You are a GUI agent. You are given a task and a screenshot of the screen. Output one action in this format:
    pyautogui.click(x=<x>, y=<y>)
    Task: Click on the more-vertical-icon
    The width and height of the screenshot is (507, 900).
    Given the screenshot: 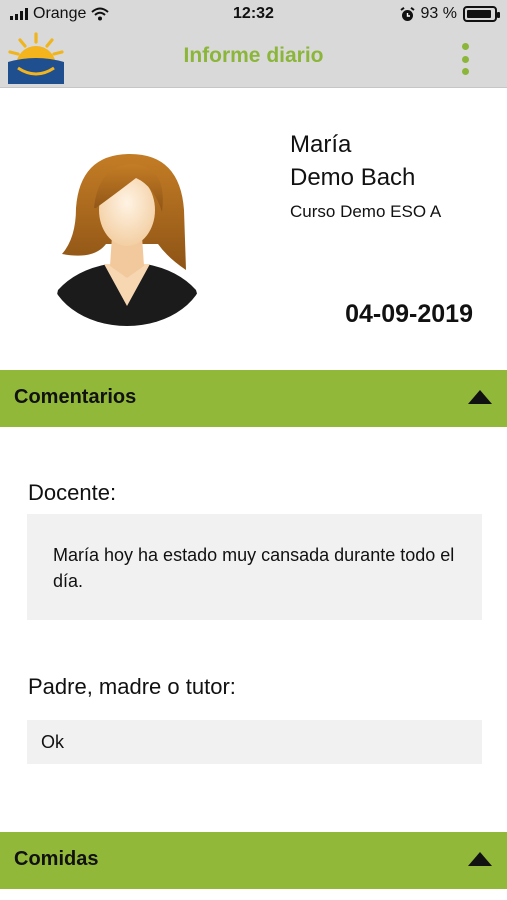 What is the action you would take?
    pyautogui.click(x=465, y=59)
    